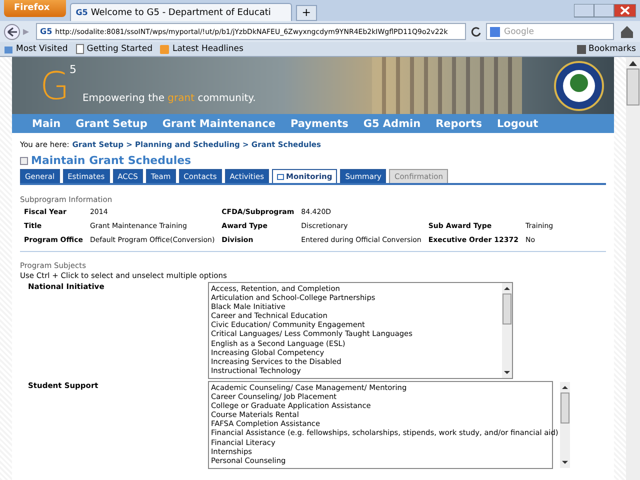  Describe the element at coordinates (114, 49) in the screenshot. I see `bookmark-link: Getting Started` at that location.